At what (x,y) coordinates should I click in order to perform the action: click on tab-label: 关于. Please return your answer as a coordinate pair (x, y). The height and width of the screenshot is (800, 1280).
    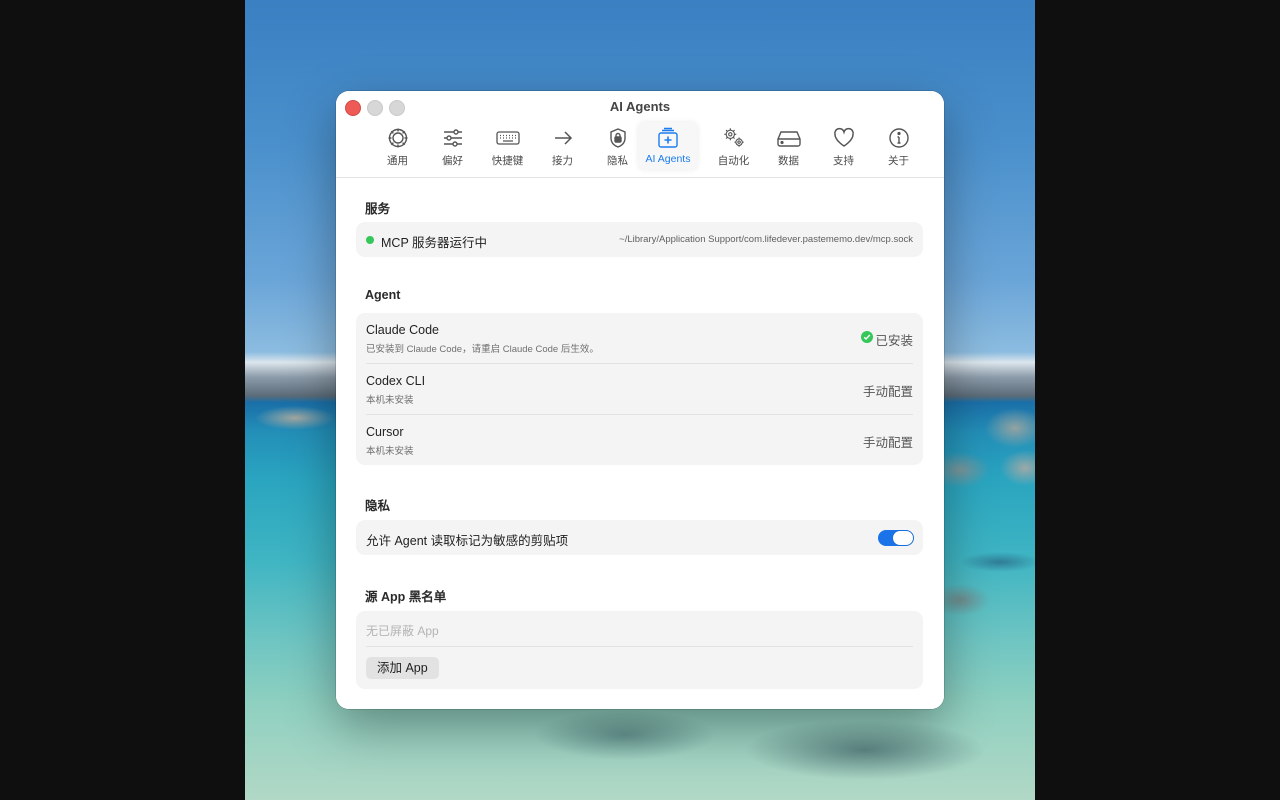
    Looking at the image, I should click on (898, 161).